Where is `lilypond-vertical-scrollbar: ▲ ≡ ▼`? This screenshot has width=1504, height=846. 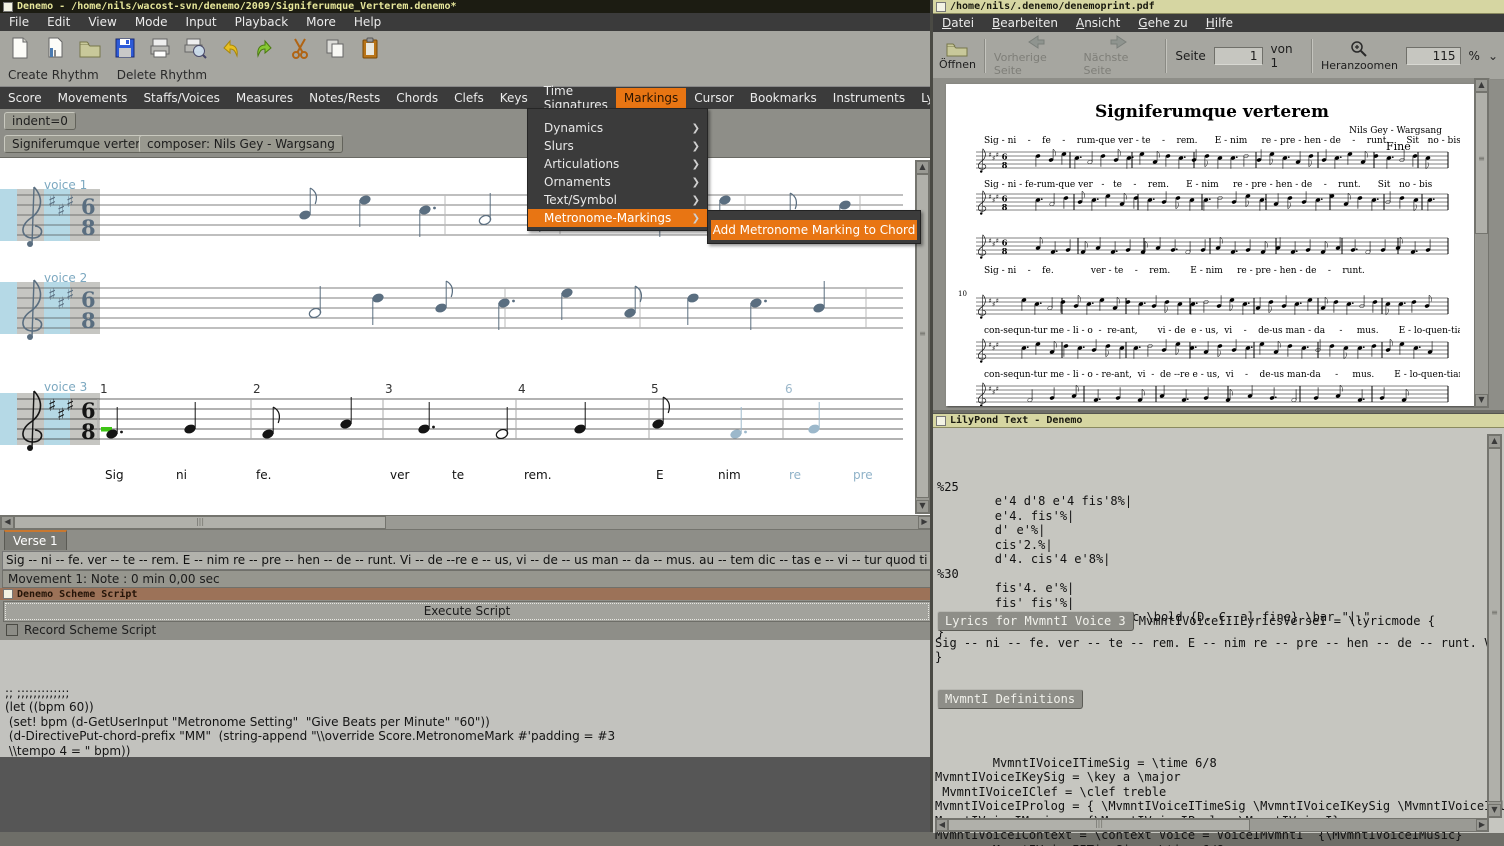 lilypond-vertical-scrollbar: ▲ ≡ ▼ is located at coordinates (1494, 626).